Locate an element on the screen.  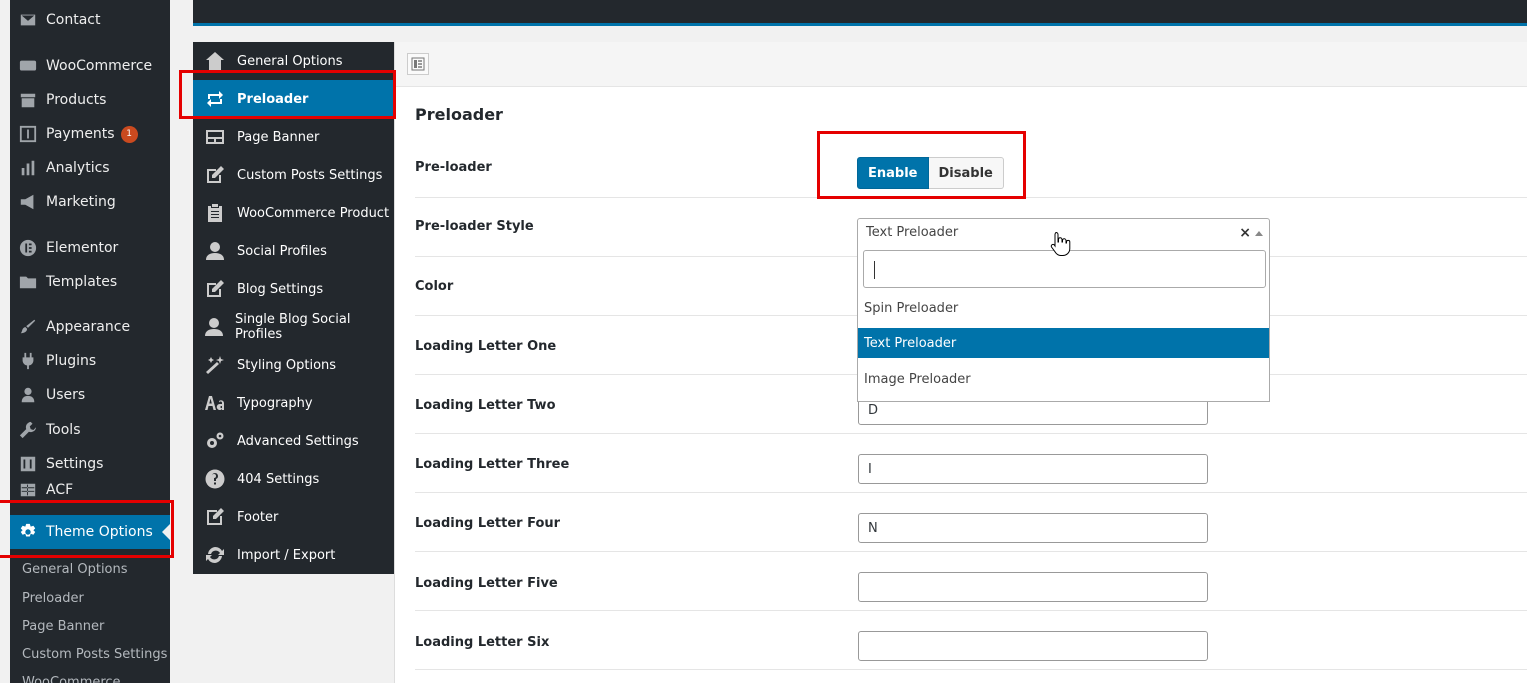
layout-icon is located at coordinates (418, 64).